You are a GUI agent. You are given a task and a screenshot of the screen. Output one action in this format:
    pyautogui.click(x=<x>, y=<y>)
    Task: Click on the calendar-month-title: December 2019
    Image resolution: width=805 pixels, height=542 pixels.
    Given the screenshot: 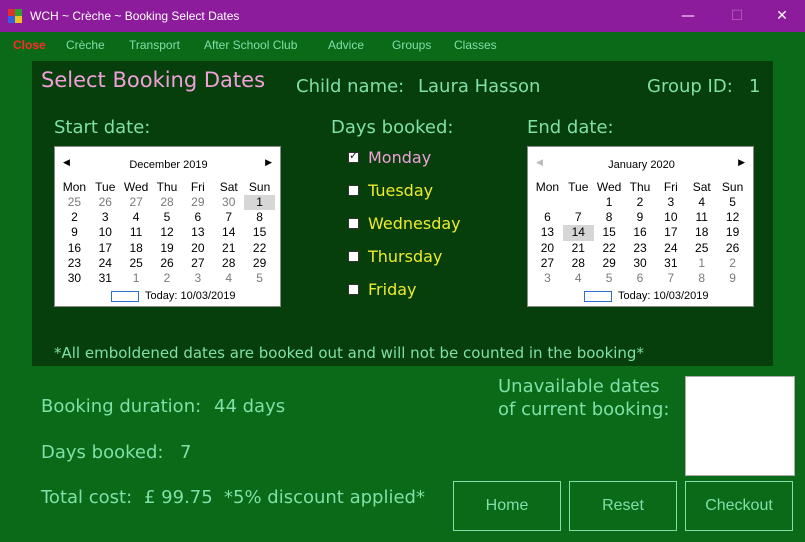 What is the action you would take?
    pyautogui.click(x=168, y=165)
    